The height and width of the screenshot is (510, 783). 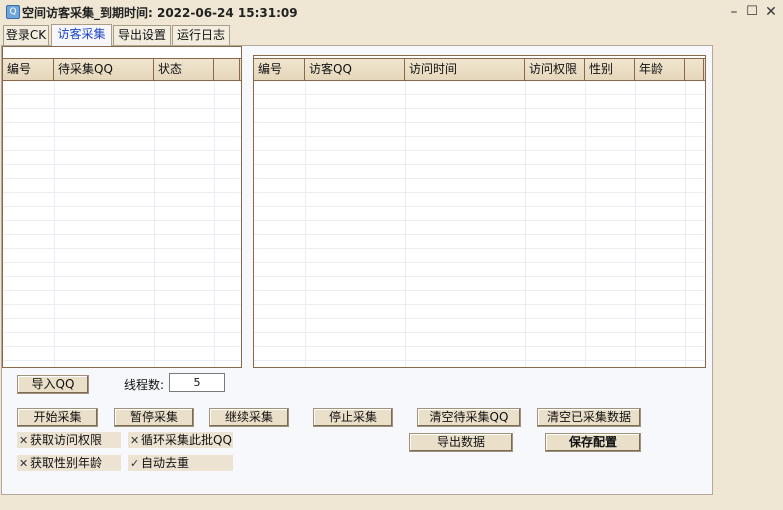 What do you see at coordinates (461, 442) in the screenshot?
I see `export-data-button: 导出数据` at bounding box center [461, 442].